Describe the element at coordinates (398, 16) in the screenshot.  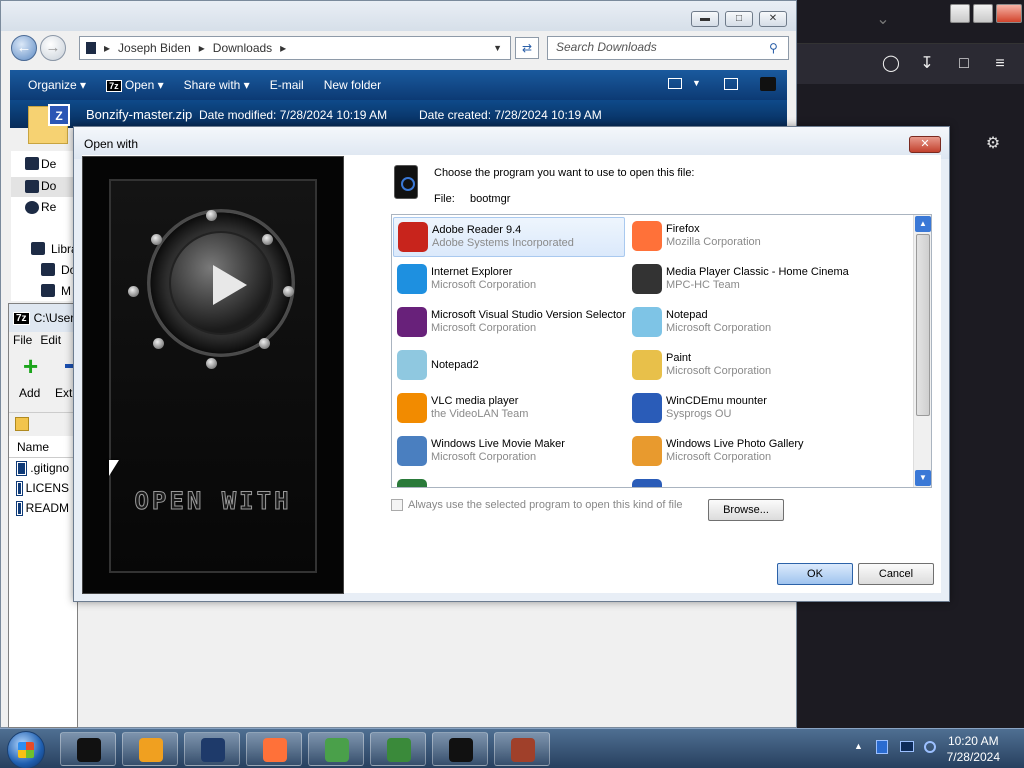
I see `explorer-titlebar` at that location.